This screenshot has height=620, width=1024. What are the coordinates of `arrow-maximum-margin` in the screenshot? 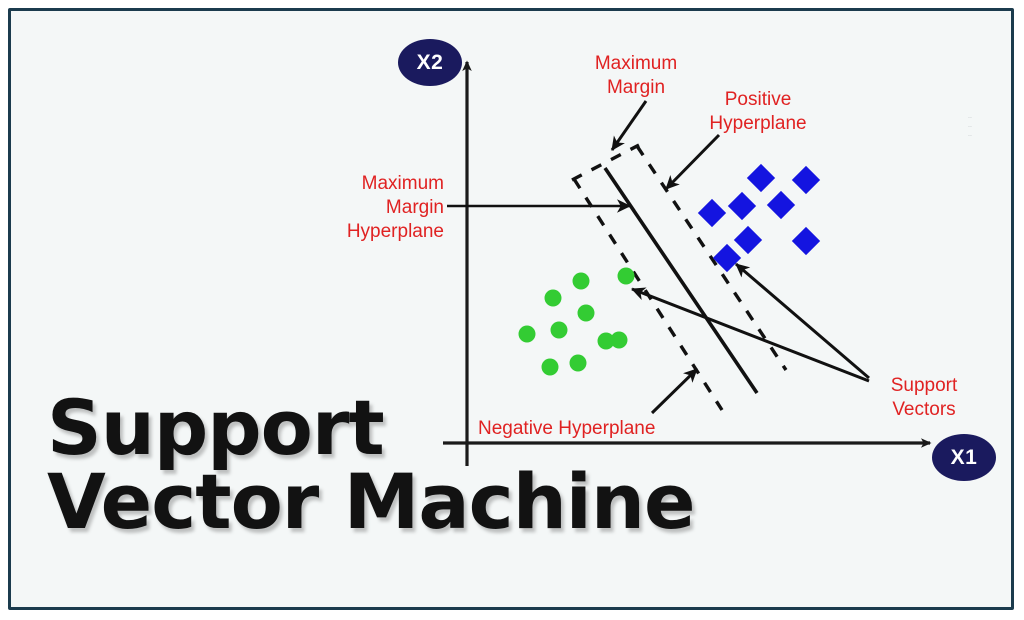 It's located at (629, 125).